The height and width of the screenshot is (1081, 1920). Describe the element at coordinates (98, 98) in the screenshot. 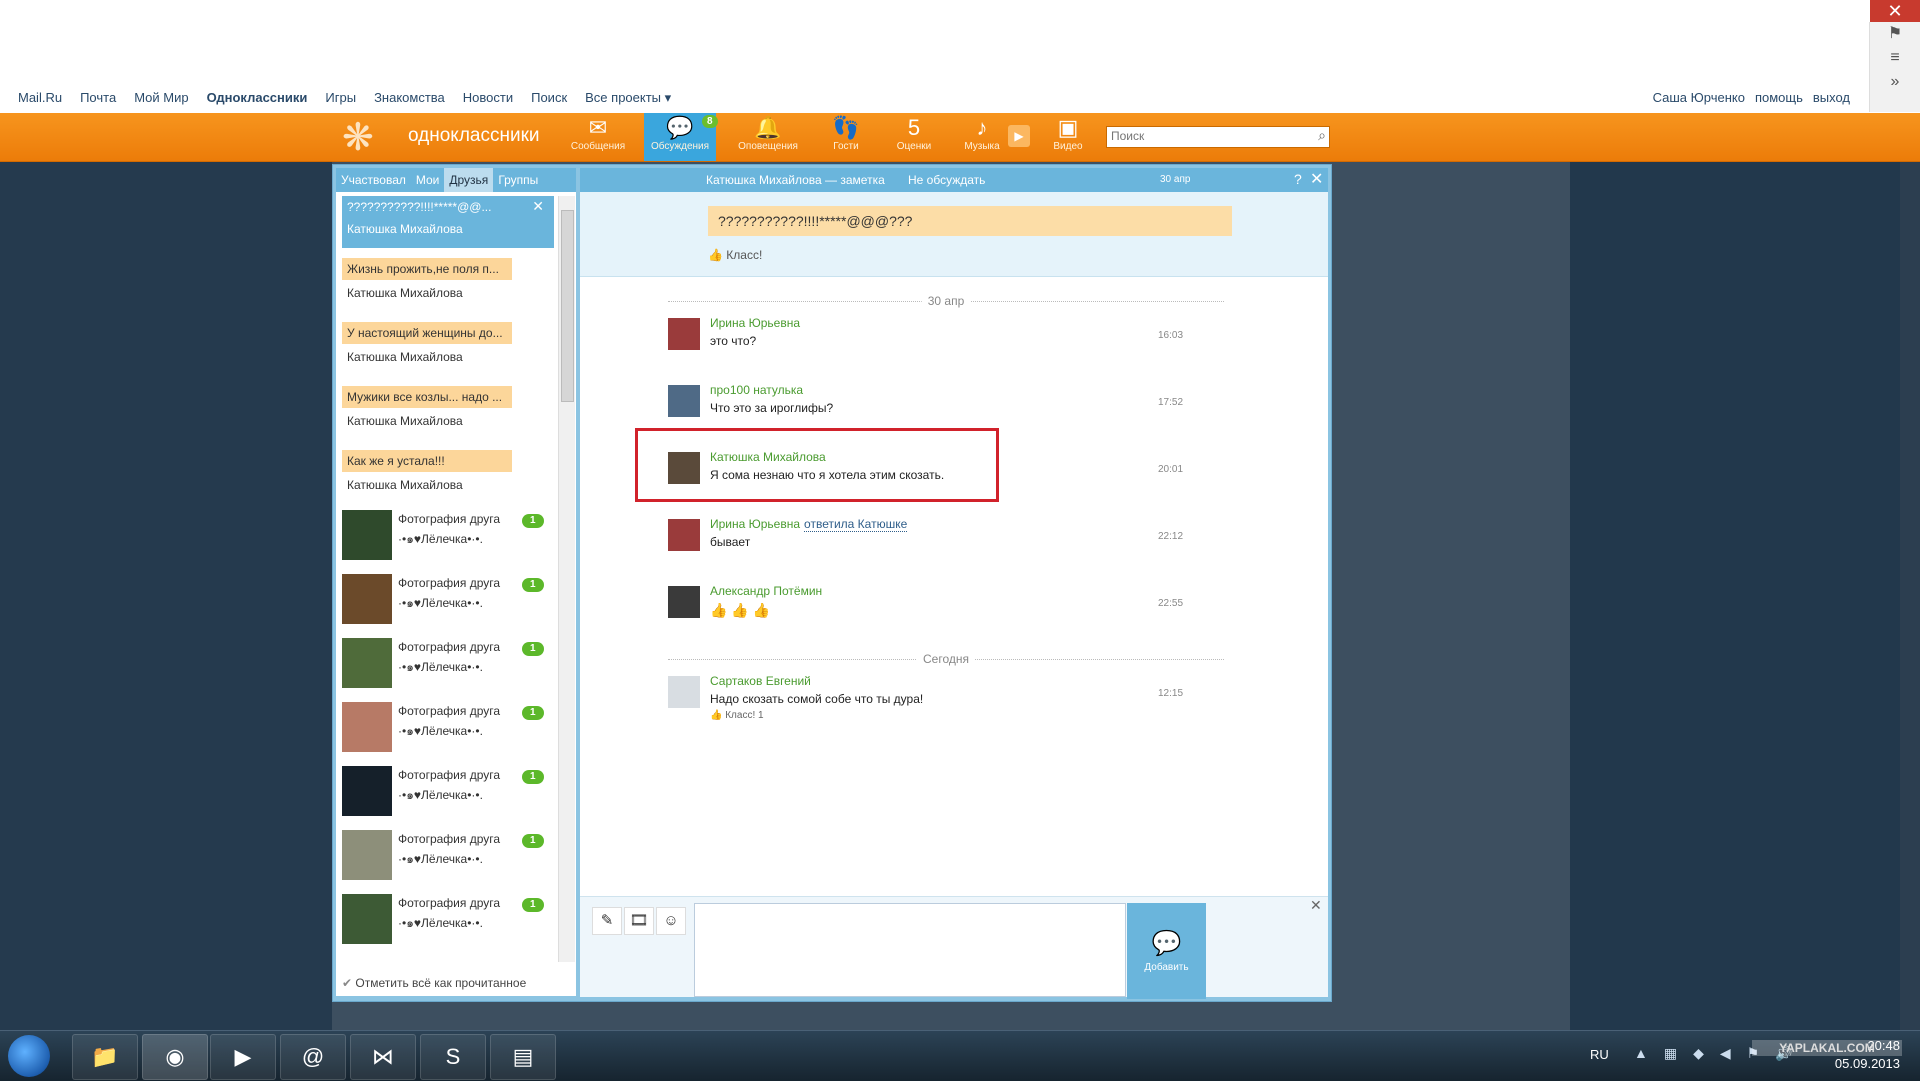

I see `portal-link-mail: Почта` at that location.